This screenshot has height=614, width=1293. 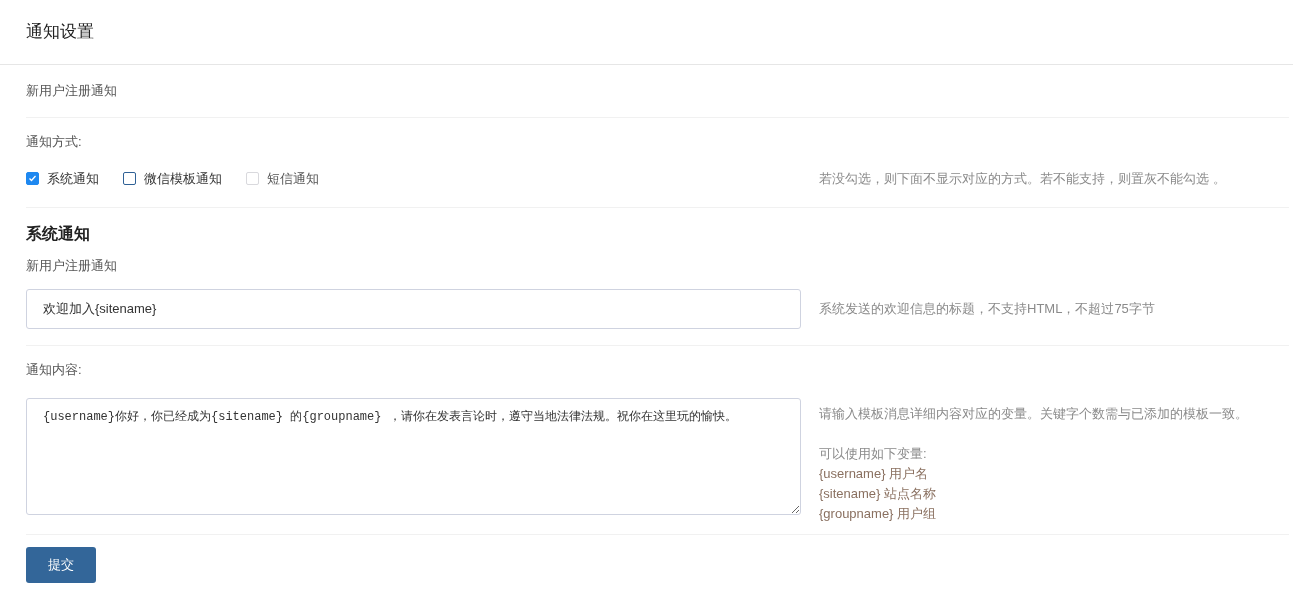 I want to click on section-heading: 系统通知, so click(x=58, y=233).